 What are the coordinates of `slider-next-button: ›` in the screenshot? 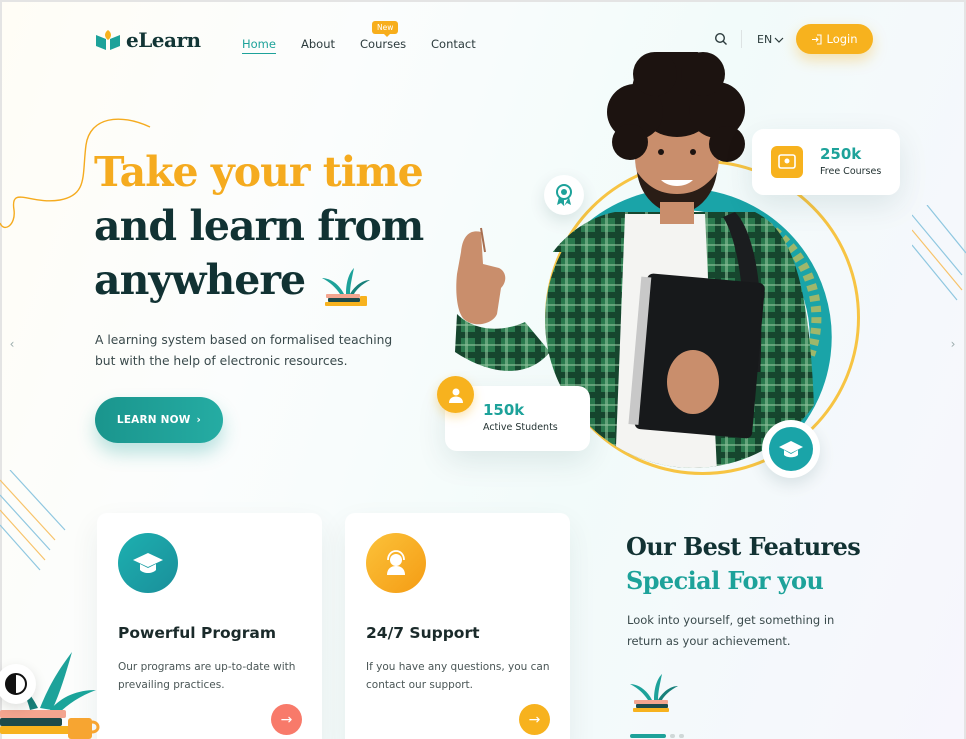 It's located at (953, 344).